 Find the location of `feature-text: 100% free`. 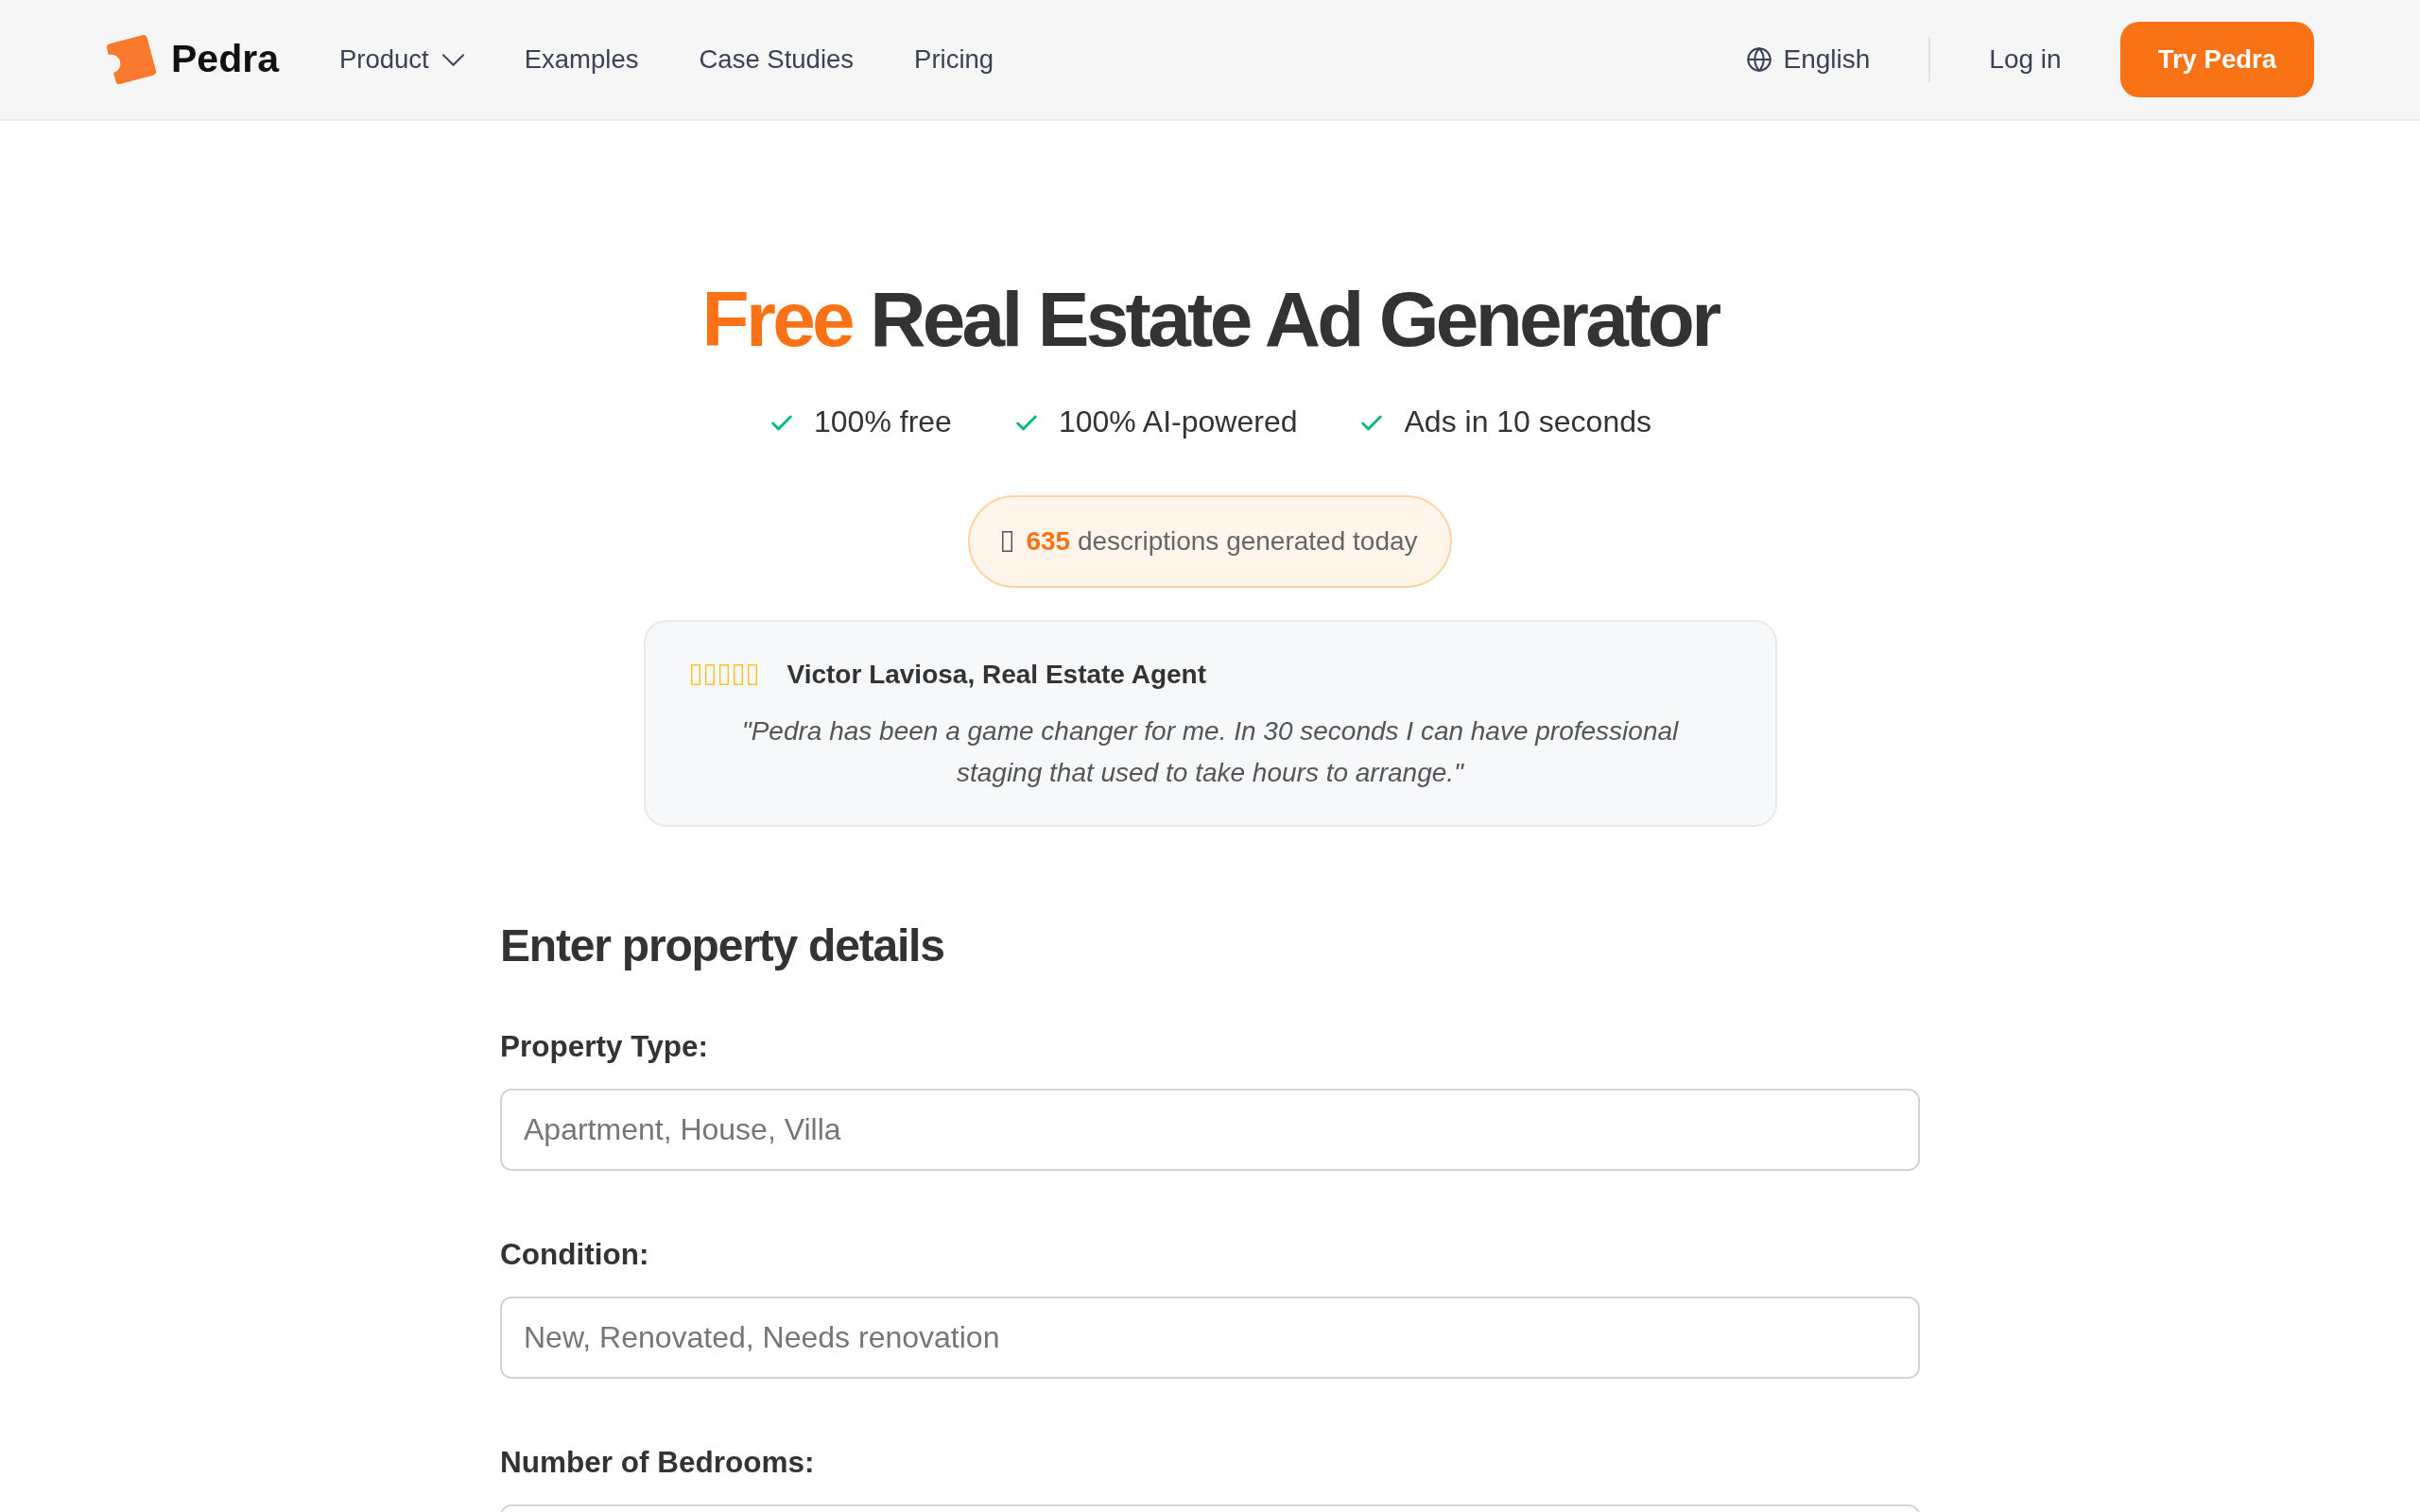

feature-text: 100% free is located at coordinates (883, 422).